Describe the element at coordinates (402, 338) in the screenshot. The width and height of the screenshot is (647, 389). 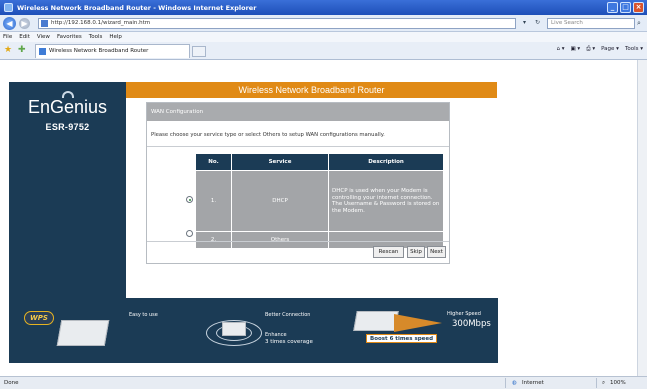
I see `boost-badge: Boost 6 times speed` at that location.